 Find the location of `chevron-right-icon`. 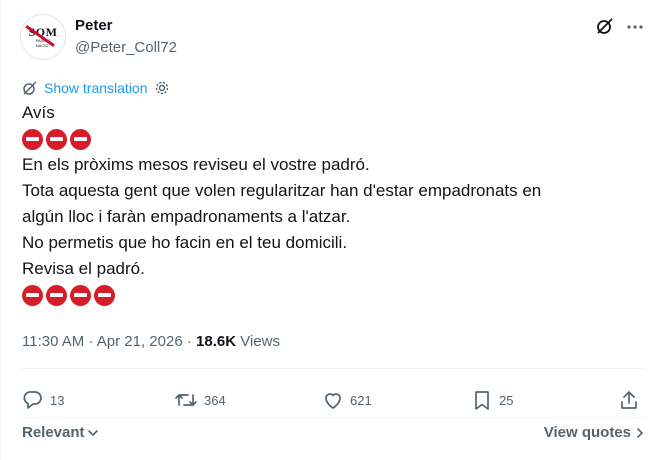

chevron-right-icon is located at coordinates (640, 433).